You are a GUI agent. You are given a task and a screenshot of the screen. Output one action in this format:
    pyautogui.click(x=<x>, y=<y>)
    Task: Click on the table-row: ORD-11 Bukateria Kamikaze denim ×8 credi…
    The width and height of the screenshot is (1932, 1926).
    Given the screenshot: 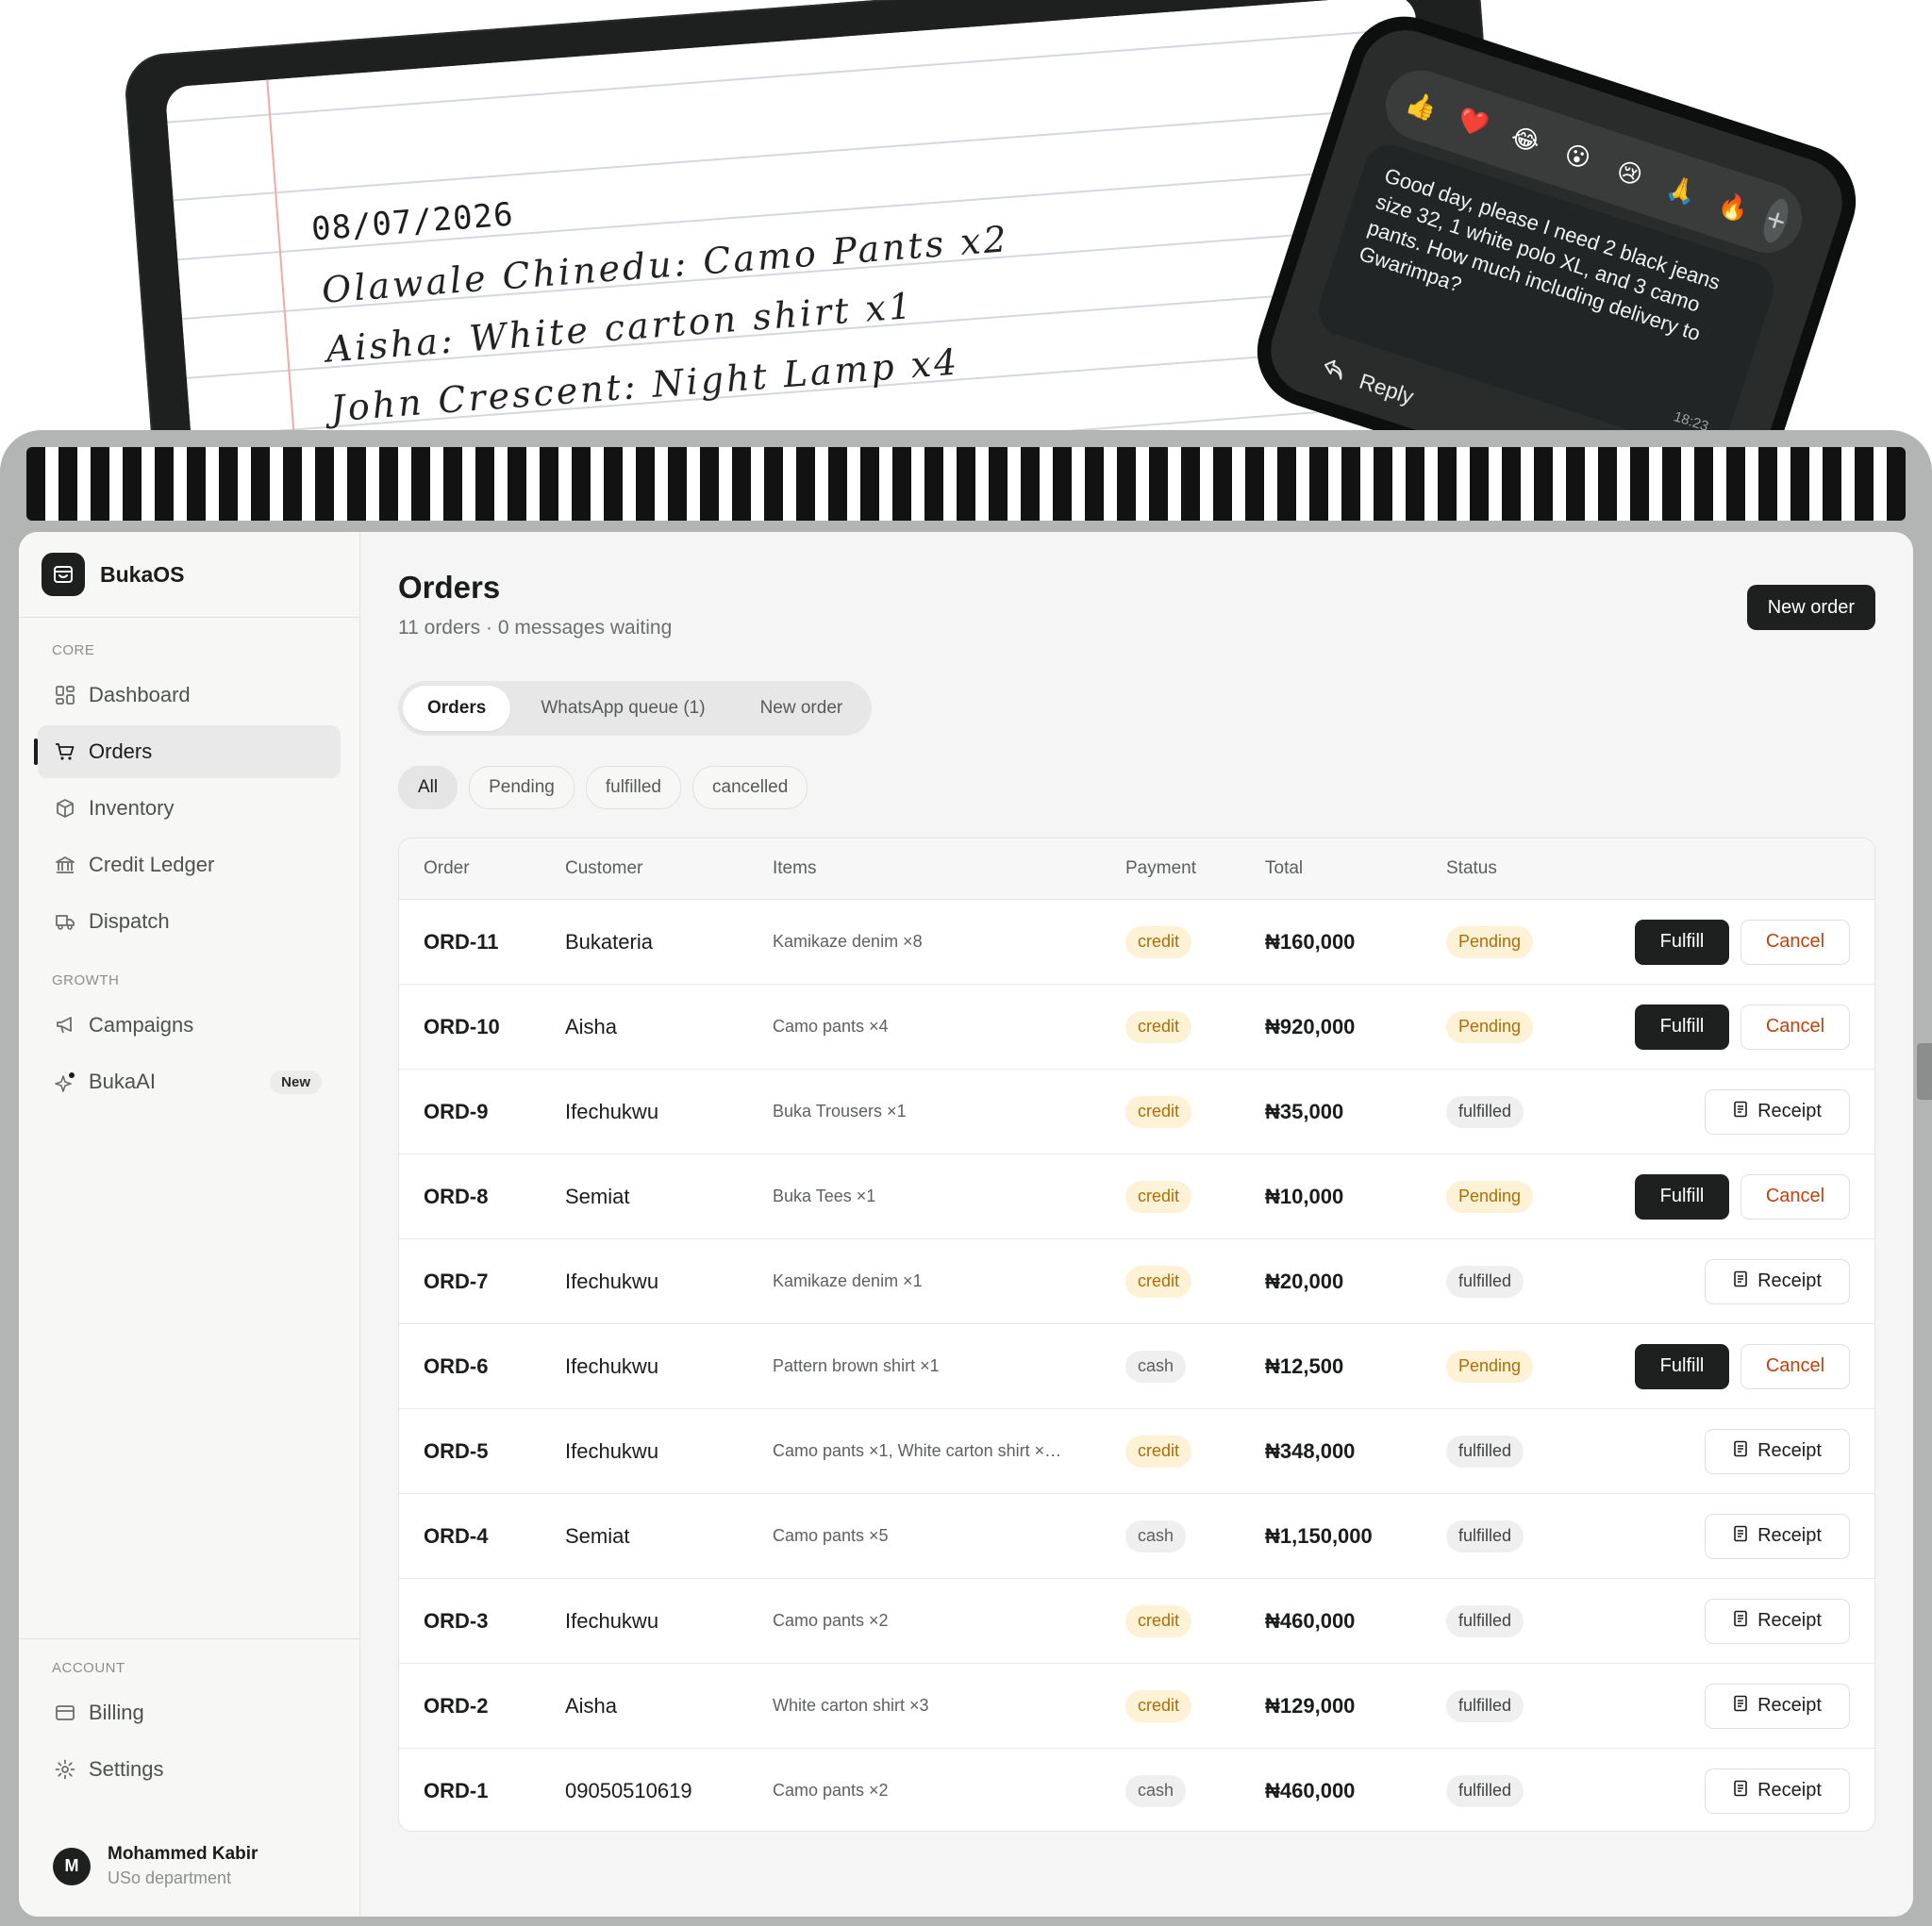 What is the action you would take?
    pyautogui.click(x=1136, y=943)
    